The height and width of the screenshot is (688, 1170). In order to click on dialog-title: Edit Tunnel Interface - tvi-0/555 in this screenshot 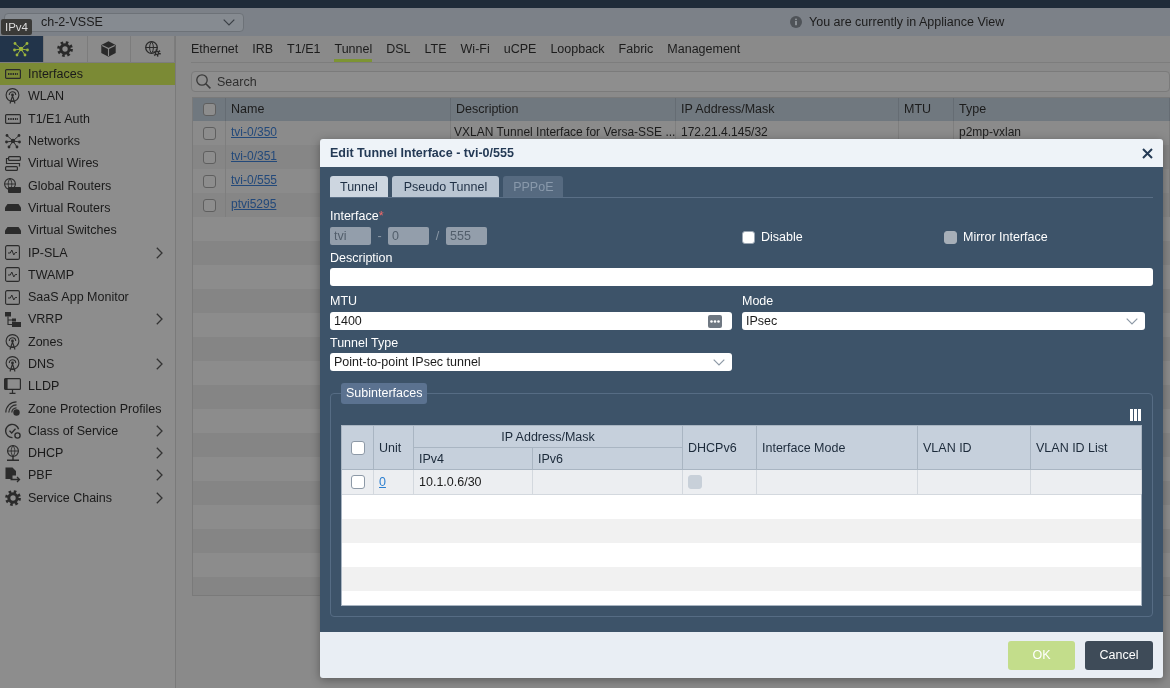, I will do `click(422, 153)`.